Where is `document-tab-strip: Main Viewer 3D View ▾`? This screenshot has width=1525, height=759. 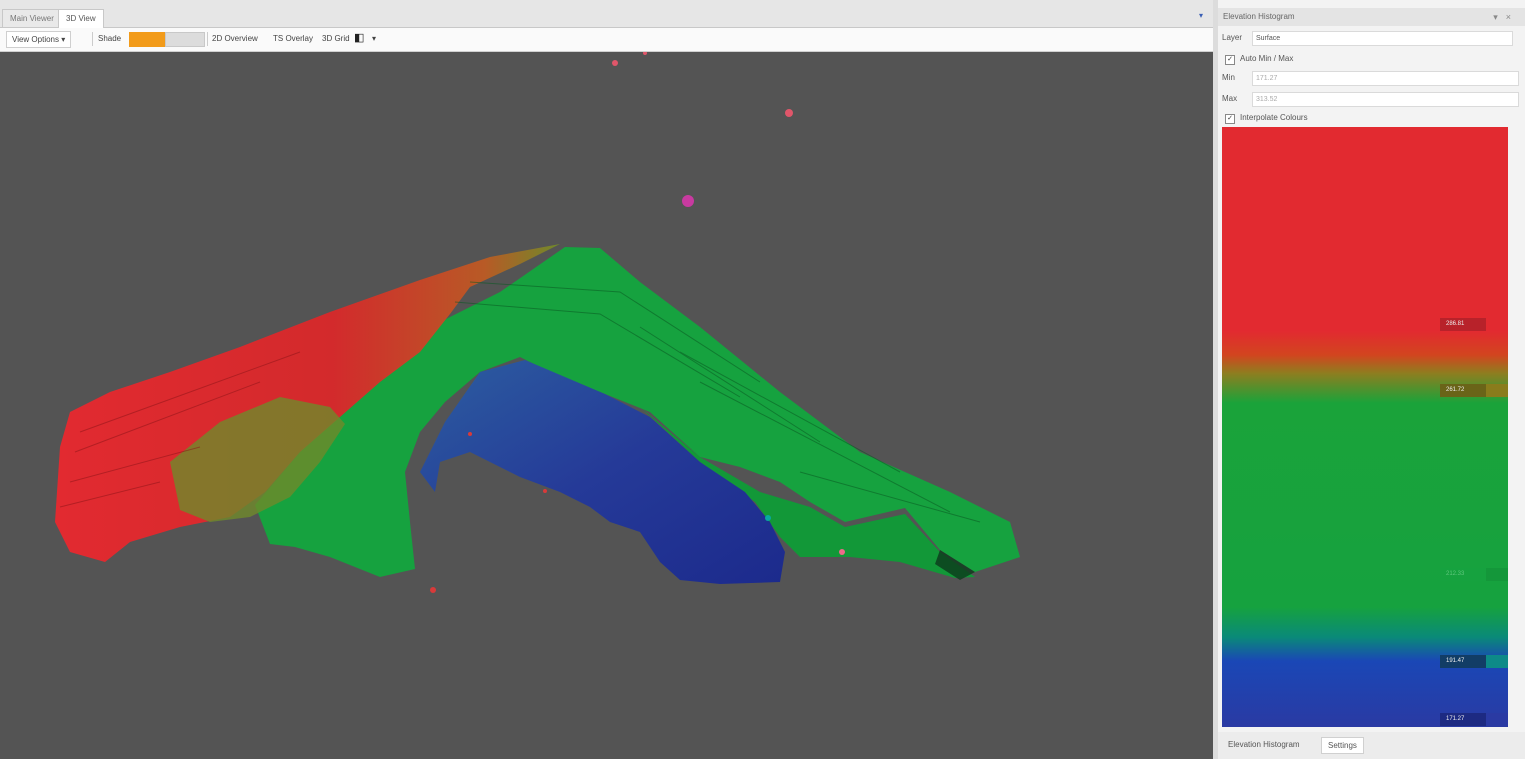
document-tab-strip: Main Viewer 3D View ▾ is located at coordinates (606, 14).